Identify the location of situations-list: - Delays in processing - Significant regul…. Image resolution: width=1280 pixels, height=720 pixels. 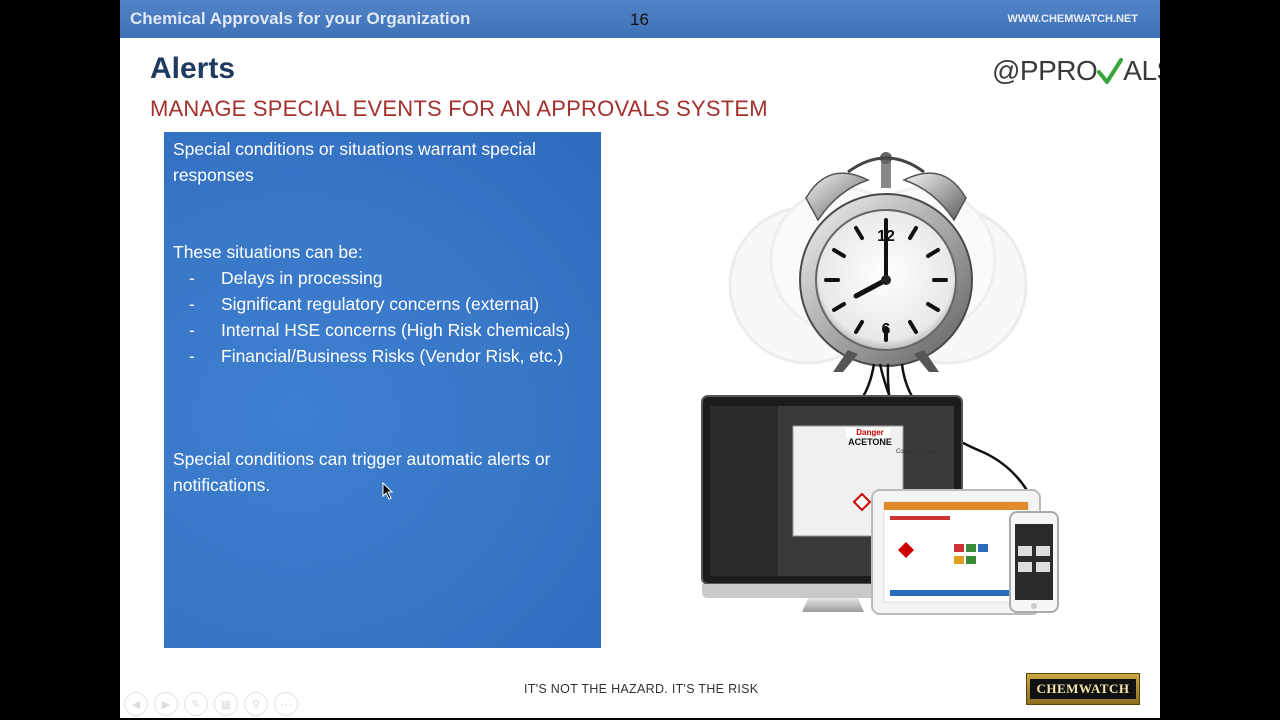
(383, 317).